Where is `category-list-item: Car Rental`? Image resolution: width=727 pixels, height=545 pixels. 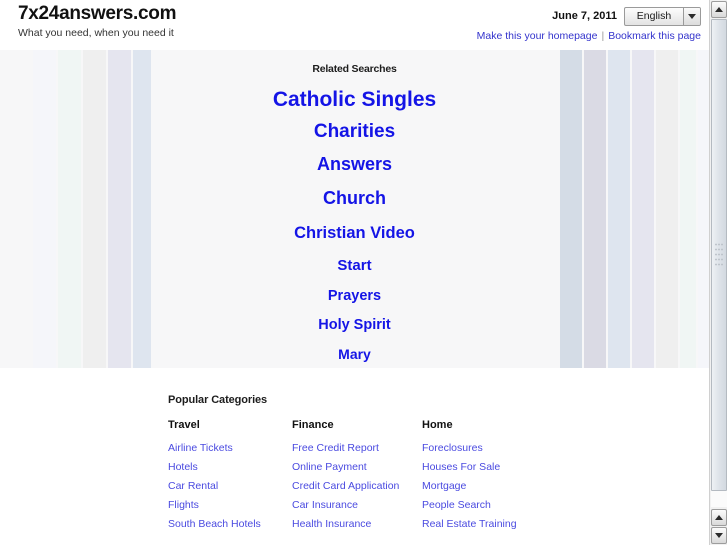
category-list-item: Car Rental is located at coordinates (230, 485).